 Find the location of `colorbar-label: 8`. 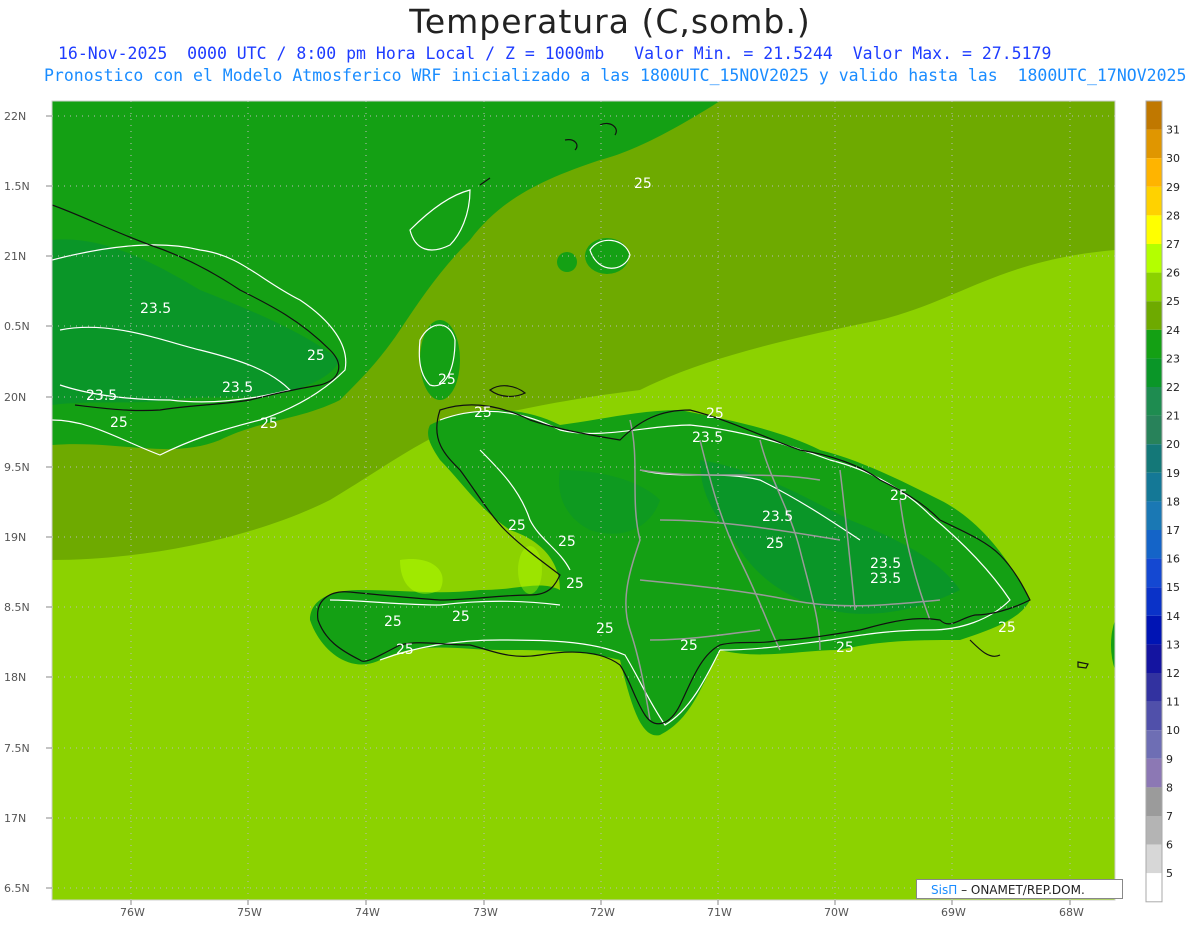

colorbar-label: 8 is located at coordinates (1169, 787).